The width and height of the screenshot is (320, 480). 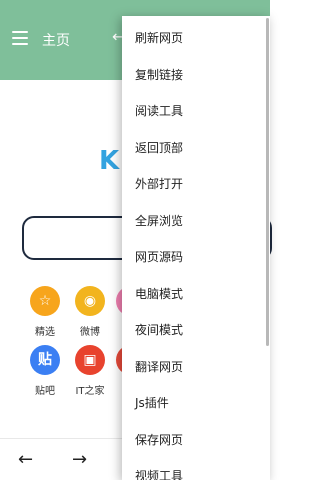 I want to click on menu-item-copy-link: 复制链接, so click(x=159, y=74).